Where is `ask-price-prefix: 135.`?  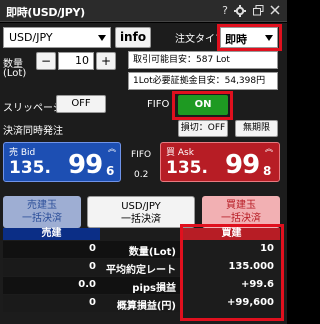
ask-price-prefix: 135. is located at coordinates (187, 168).